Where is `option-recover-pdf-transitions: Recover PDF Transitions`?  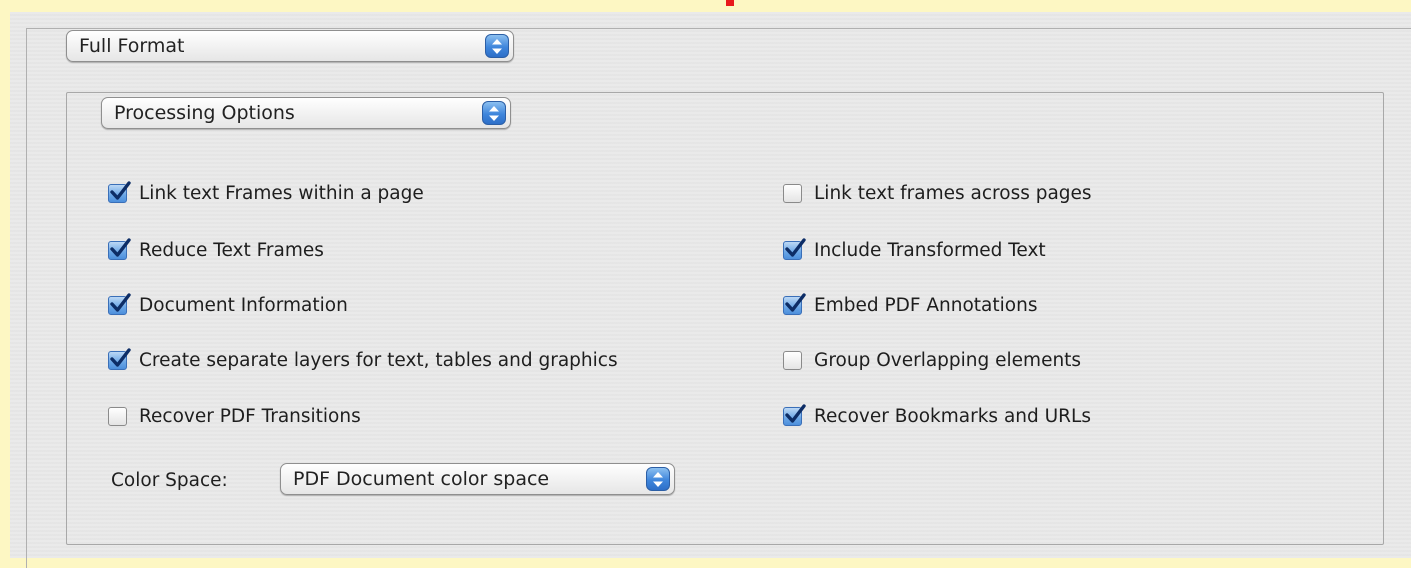 option-recover-pdf-transitions: Recover PDF Transitions is located at coordinates (234, 416).